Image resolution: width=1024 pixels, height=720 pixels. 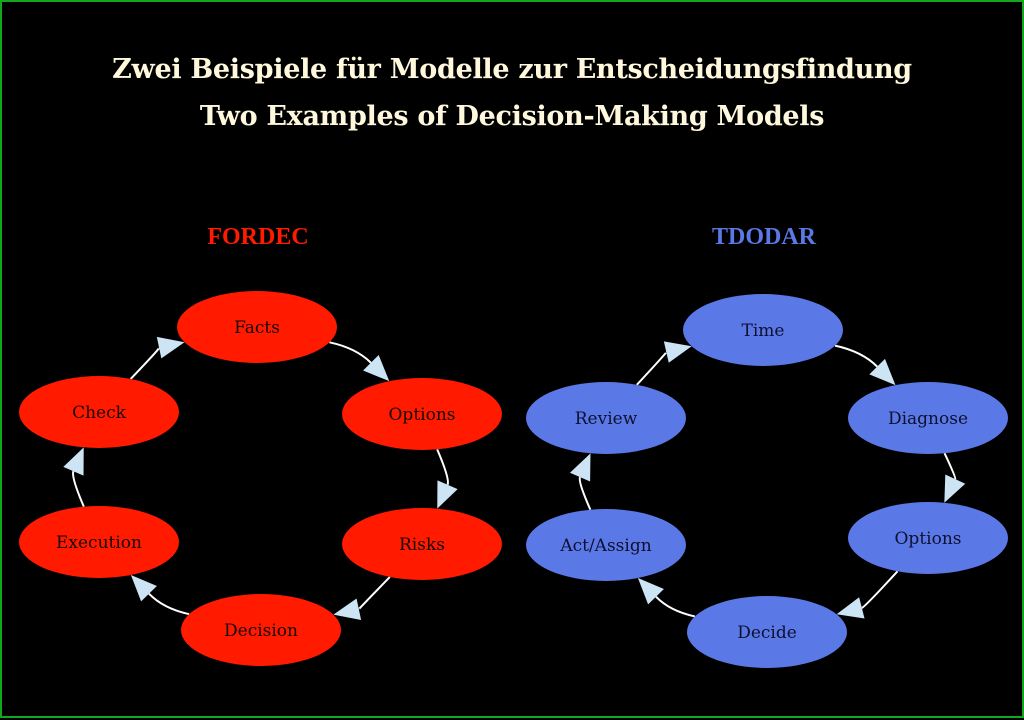 I want to click on edge-decision-to-execution, so click(x=169, y=604).